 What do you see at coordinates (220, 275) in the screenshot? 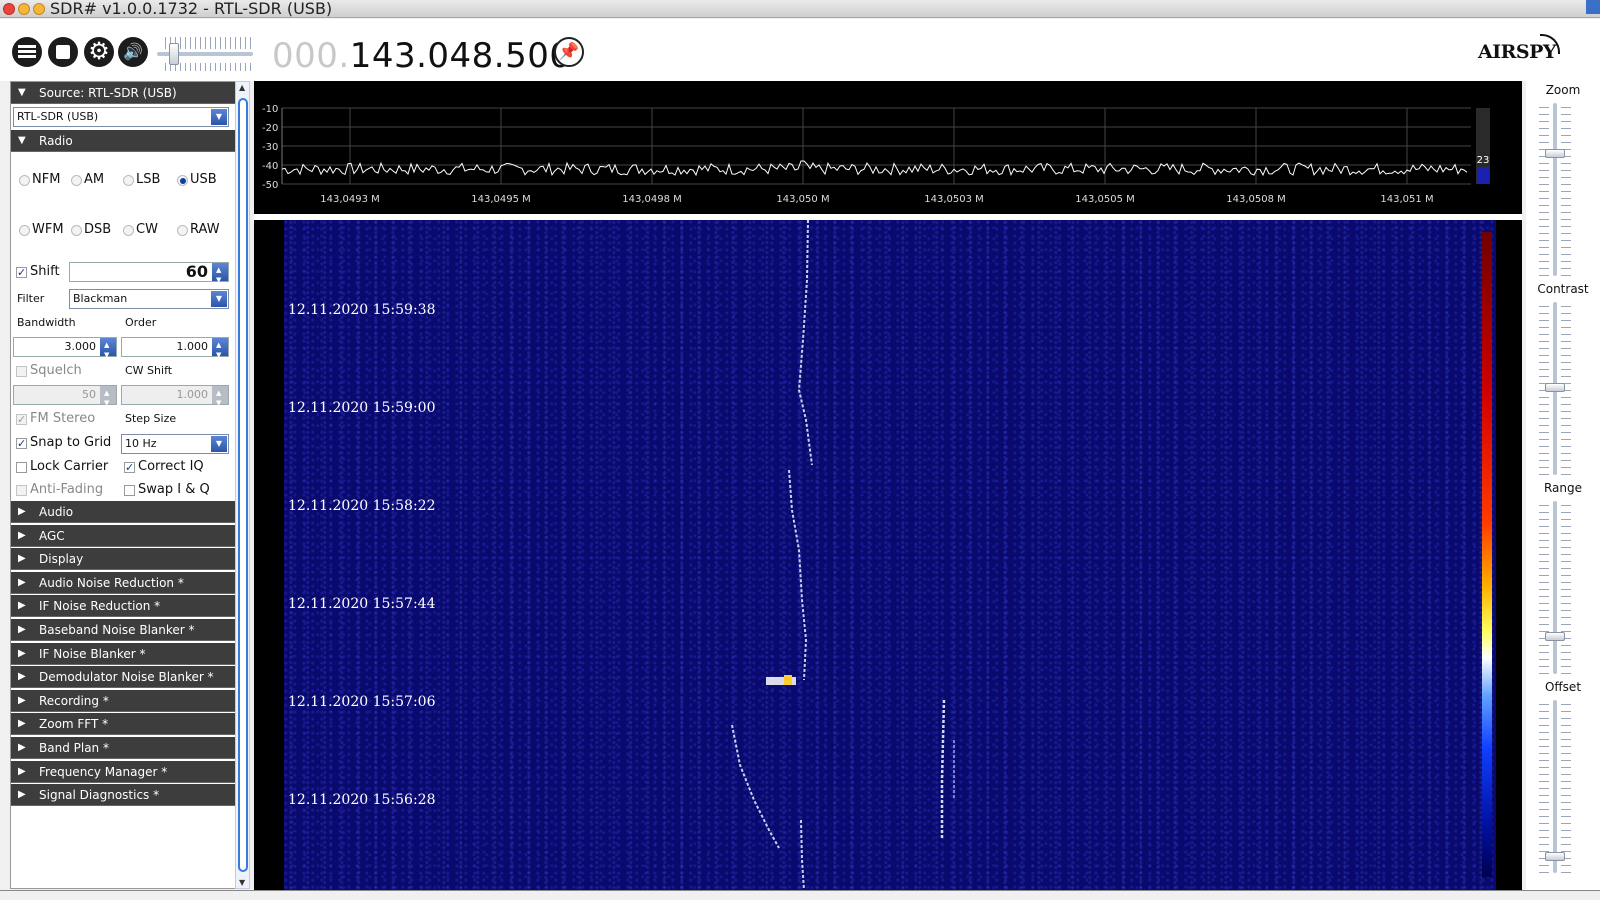
I see `shift-stepper` at bounding box center [220, 275].